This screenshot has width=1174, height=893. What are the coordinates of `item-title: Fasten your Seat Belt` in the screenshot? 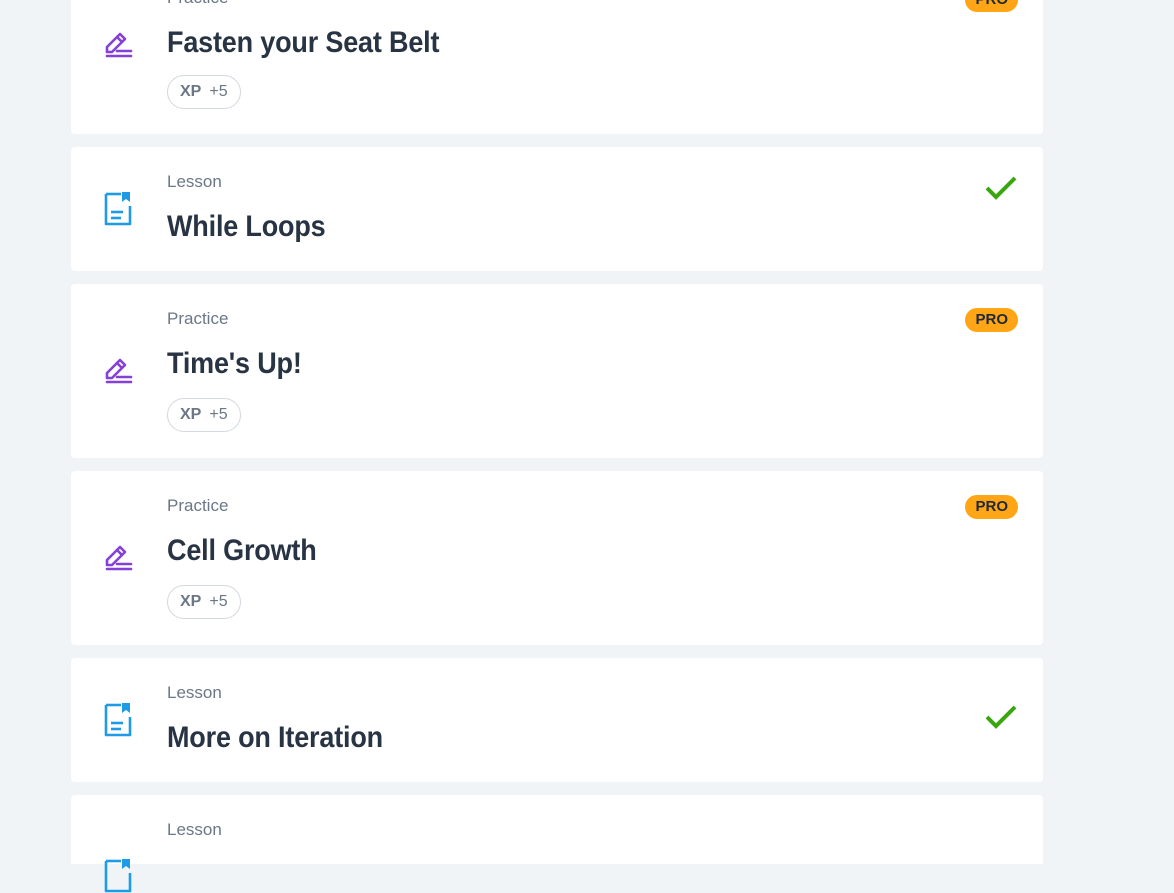 It's located at (303, 42).